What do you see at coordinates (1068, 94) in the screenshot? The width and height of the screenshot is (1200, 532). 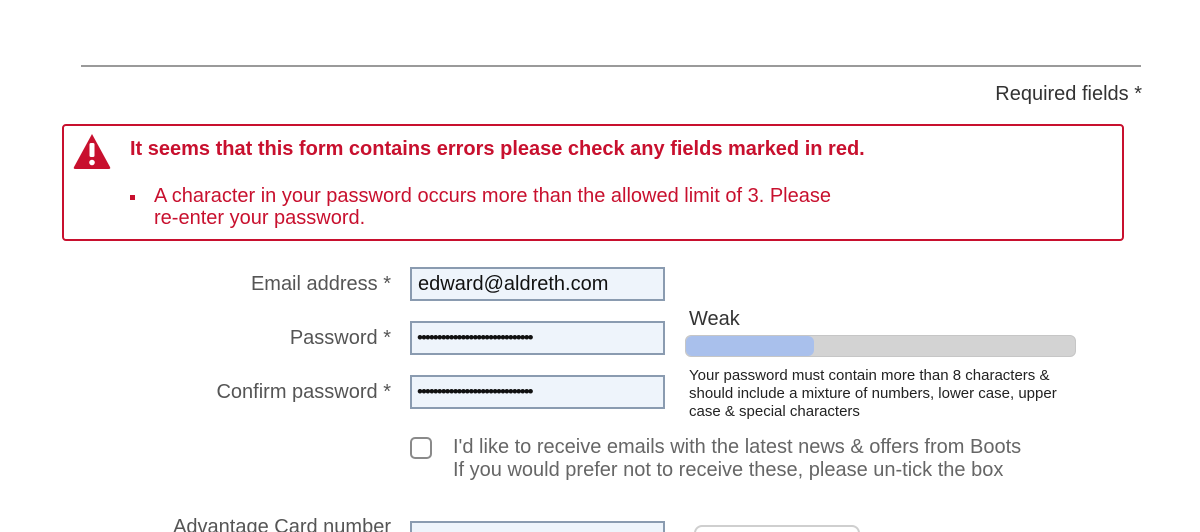 I see `required-fields-note: Required fields *` at bounding box center [1068, 94].